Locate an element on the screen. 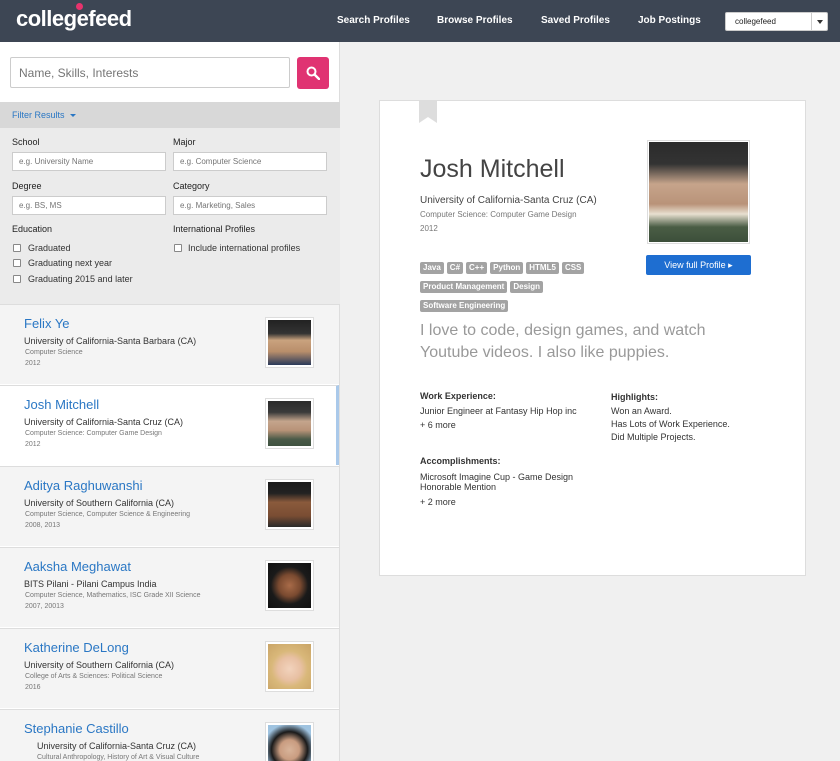  highlight-item: Has Lots of Work Experience. is located at coordinates (670, 424).